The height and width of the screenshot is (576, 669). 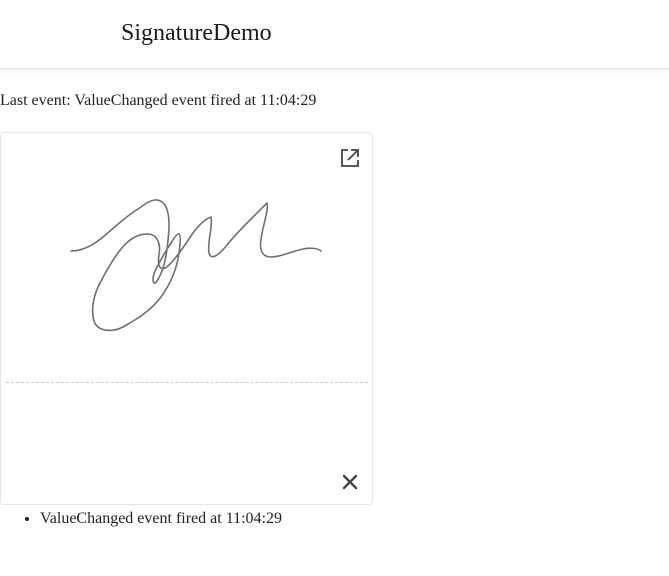 I want to click on open-in-new-icon, so click(x=350, y=158).